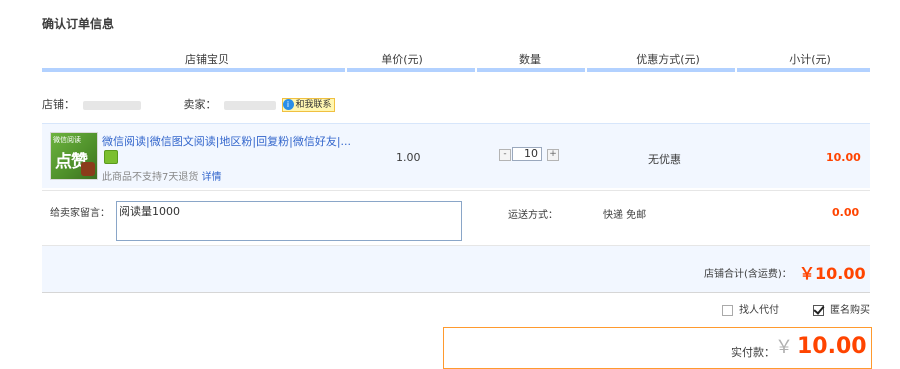  Describe the element at coordinates (111, 105) in the screenshot. I see `shop-name-blurred` at that location.